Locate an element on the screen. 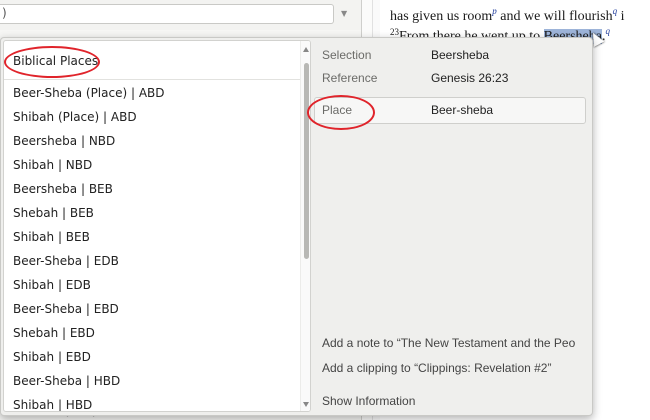  search-input: ) is located at coordinates (167, 14).